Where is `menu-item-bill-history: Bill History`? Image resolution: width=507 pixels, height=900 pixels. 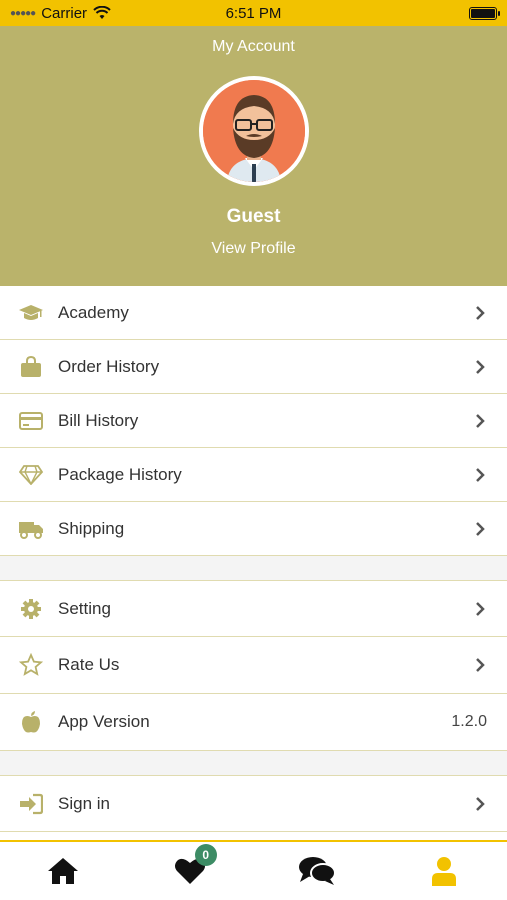 menu-item-bill-history: Bill History is located at coordinates (253, 421).